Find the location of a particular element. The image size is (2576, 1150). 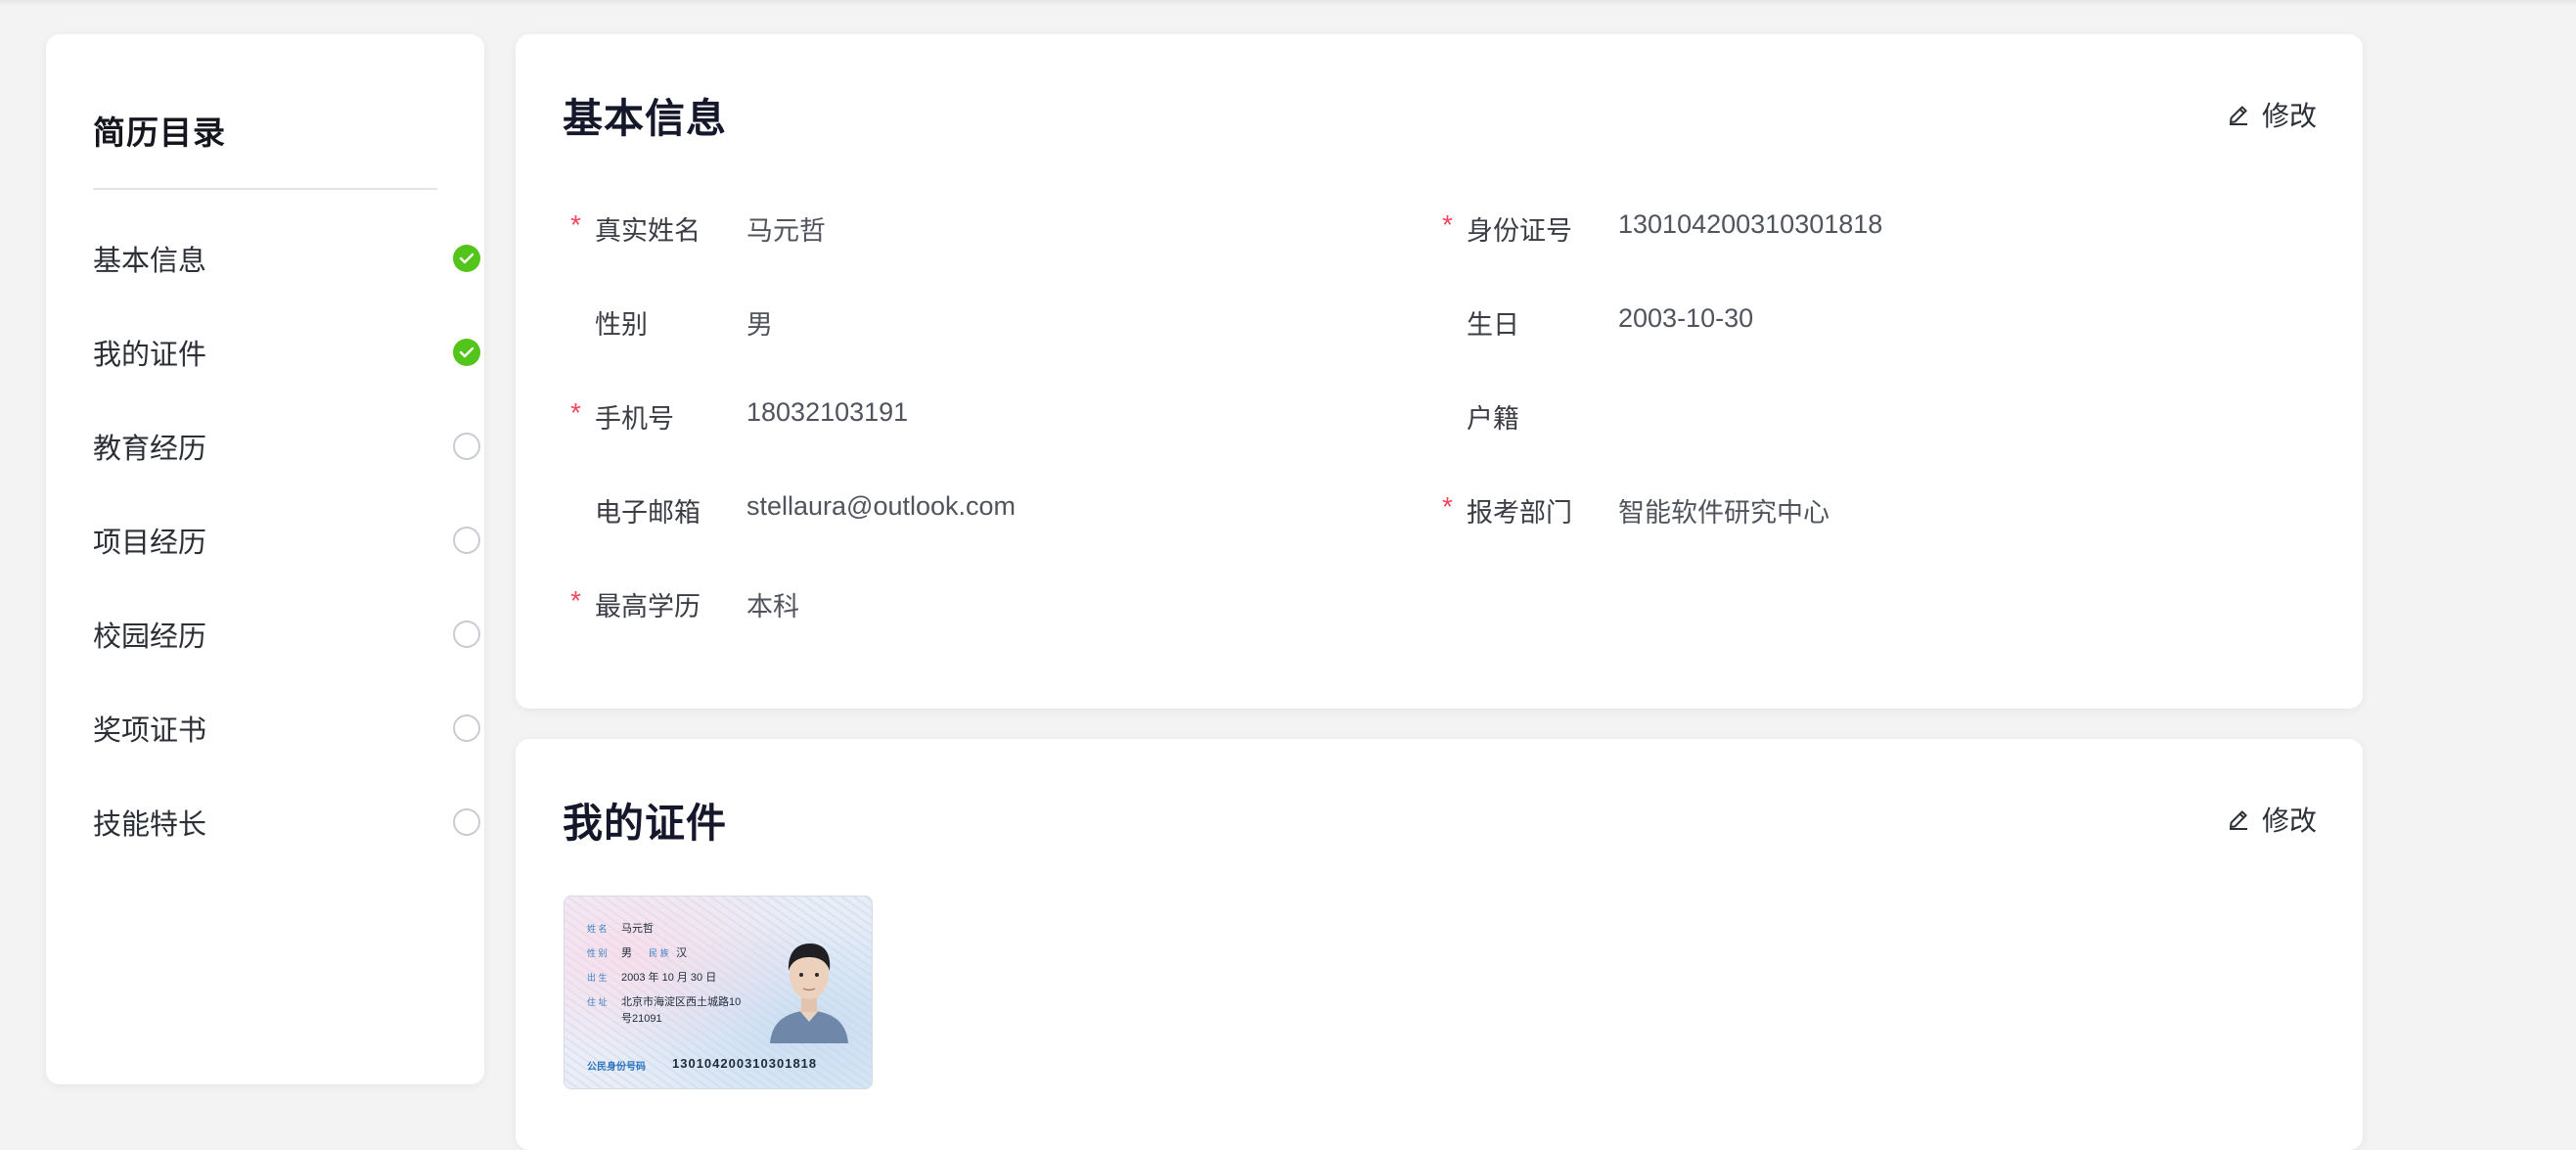

field-value: 本科 is located at coordinates (772, 607).